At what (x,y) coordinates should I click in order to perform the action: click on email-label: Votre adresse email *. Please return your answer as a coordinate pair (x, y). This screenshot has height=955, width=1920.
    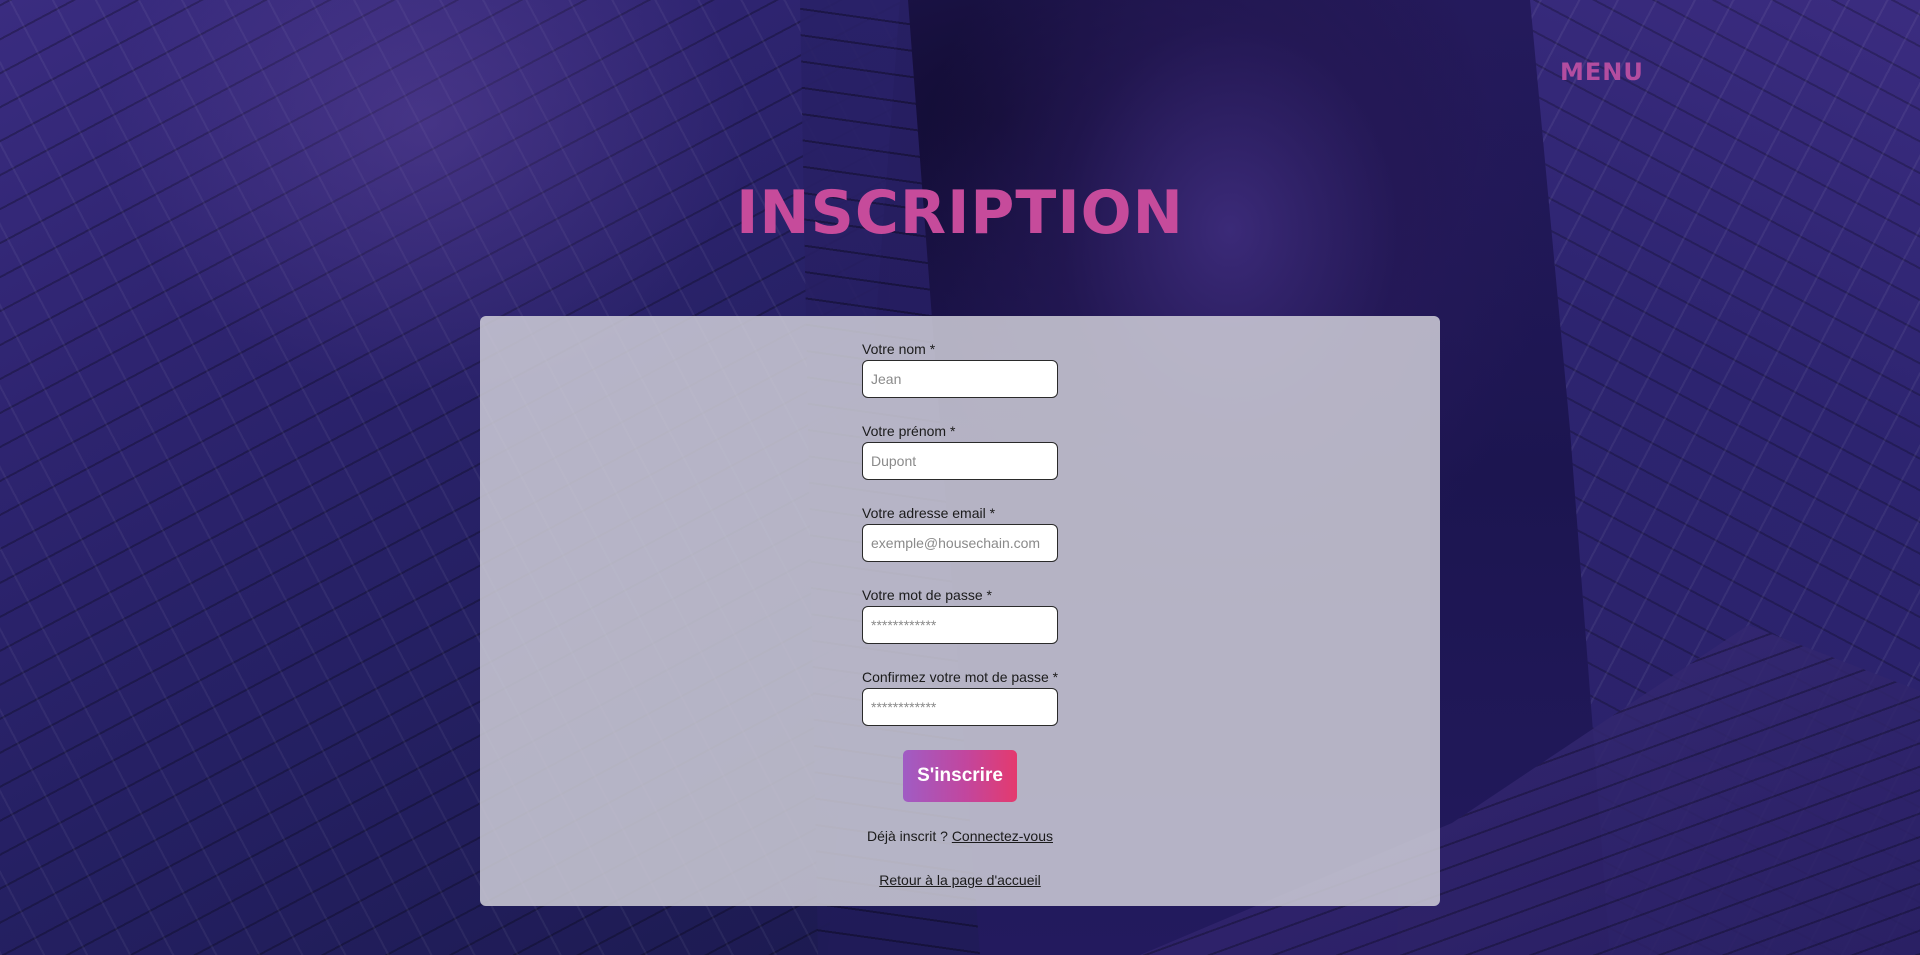
    Looking at the image, I should click on (929, 513).